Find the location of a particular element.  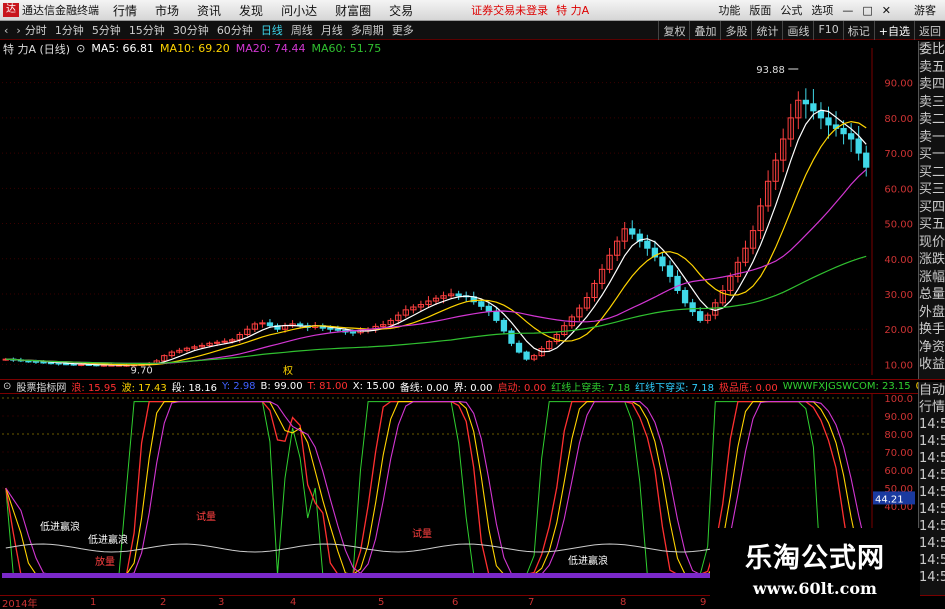

price-side-tabs: 委比 卖五 卖四 卖三 卖二 卖一 买一 买二 买三 买四 买五 现价 涨跌 涨幅 总量 外盘 换手 净资 收益 is located at coordinates (931, 210).